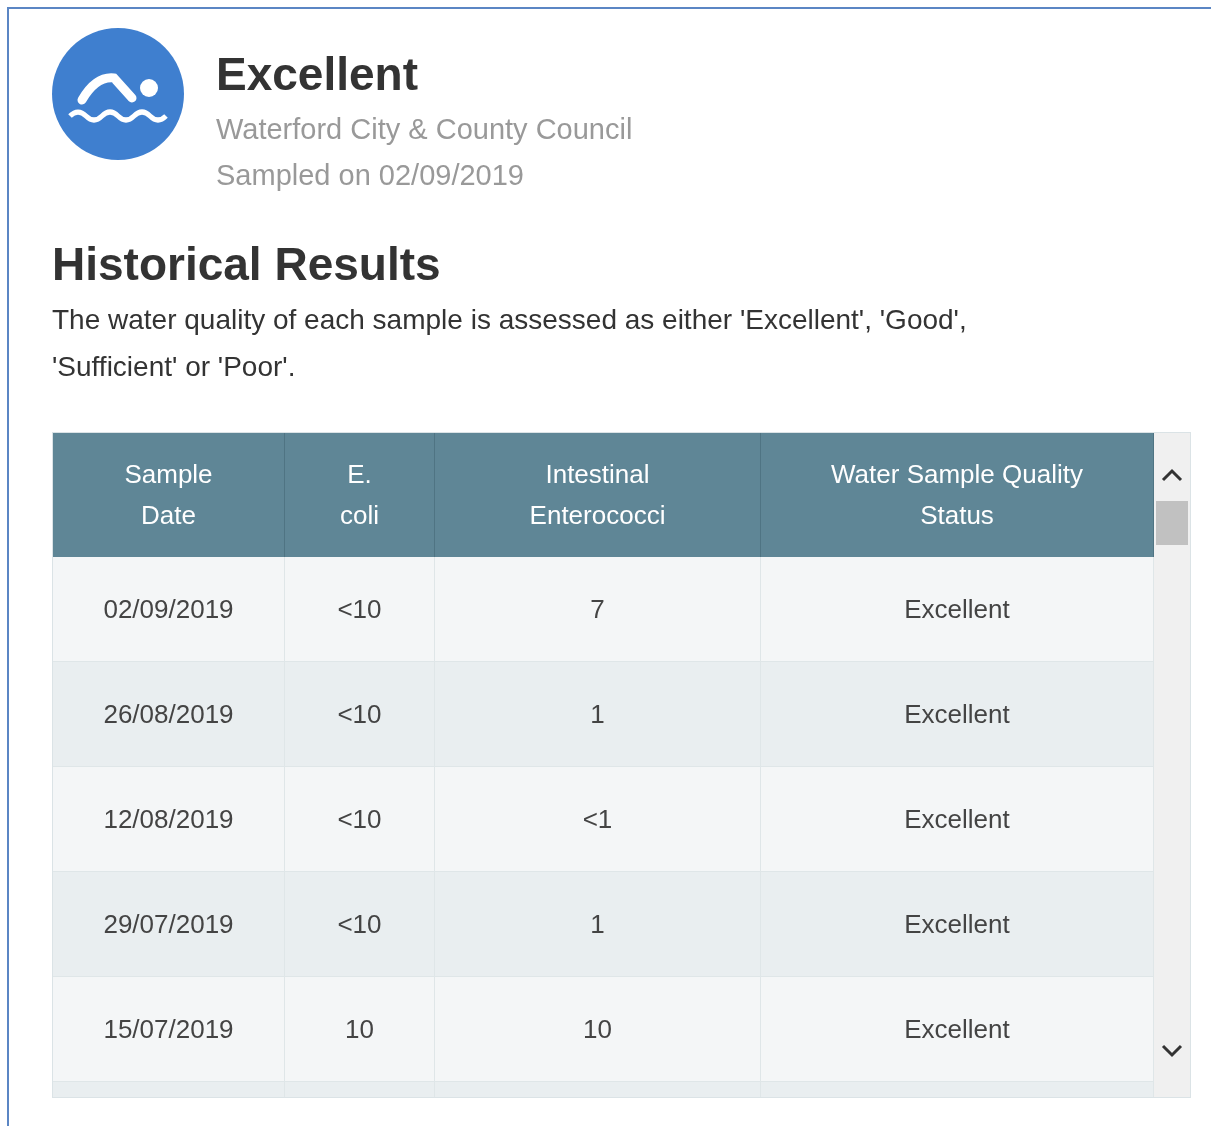 Image resolution: width=1211 pixels, height=1126 pixels. What do you see at coordinates (424, 129) in the screenshot?
I see `council-name: Waterford City & County Council` at bounding box center [424, 129].